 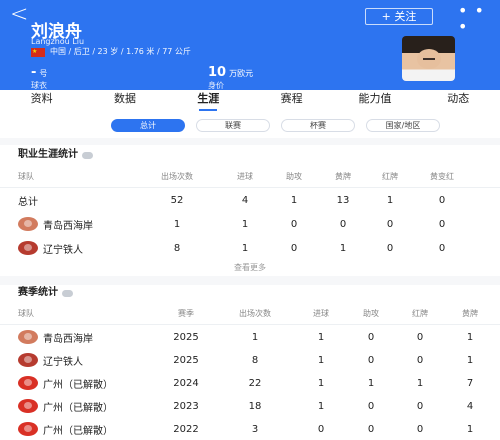 I want to click on career-header-red: 红牌, so click(x=390, y=176).